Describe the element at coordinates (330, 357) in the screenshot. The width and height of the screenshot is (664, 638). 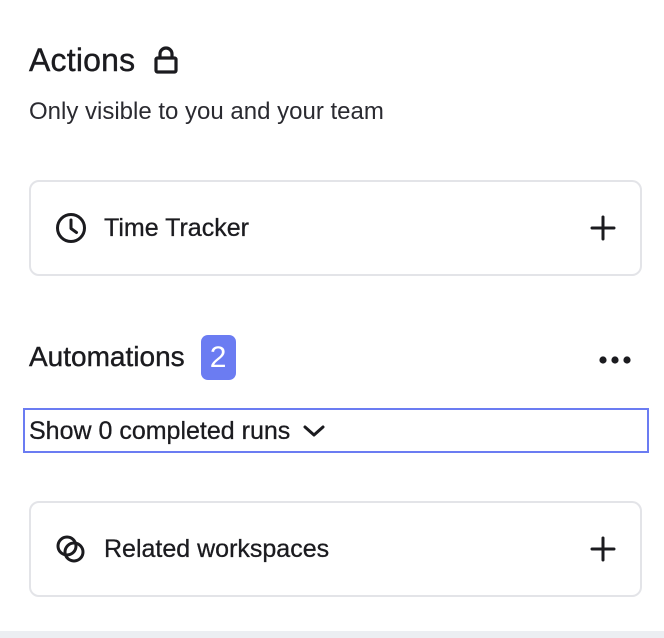
I see `automations-header: Automations 2` at that location.